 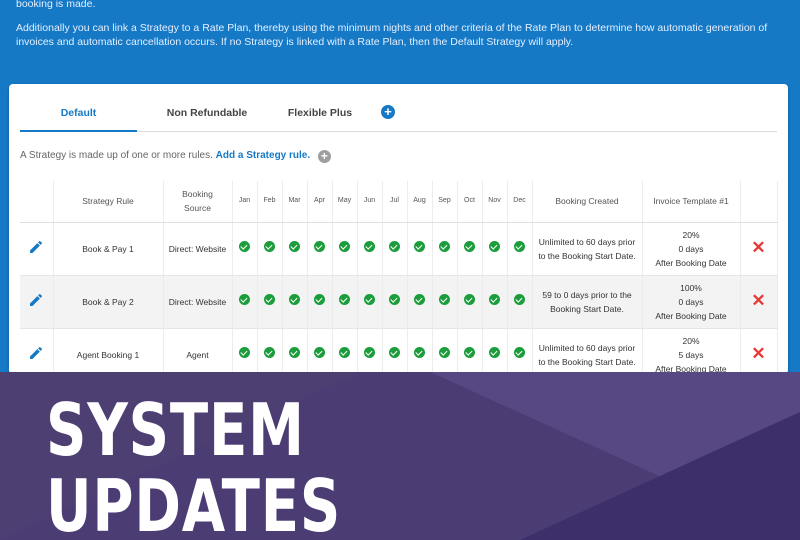 What do you see at coordinates (691, 302) in the screenshot?
I see `invoice-template-cell: 100% 0 days After Booking Date` at bounding box center [691, 302].